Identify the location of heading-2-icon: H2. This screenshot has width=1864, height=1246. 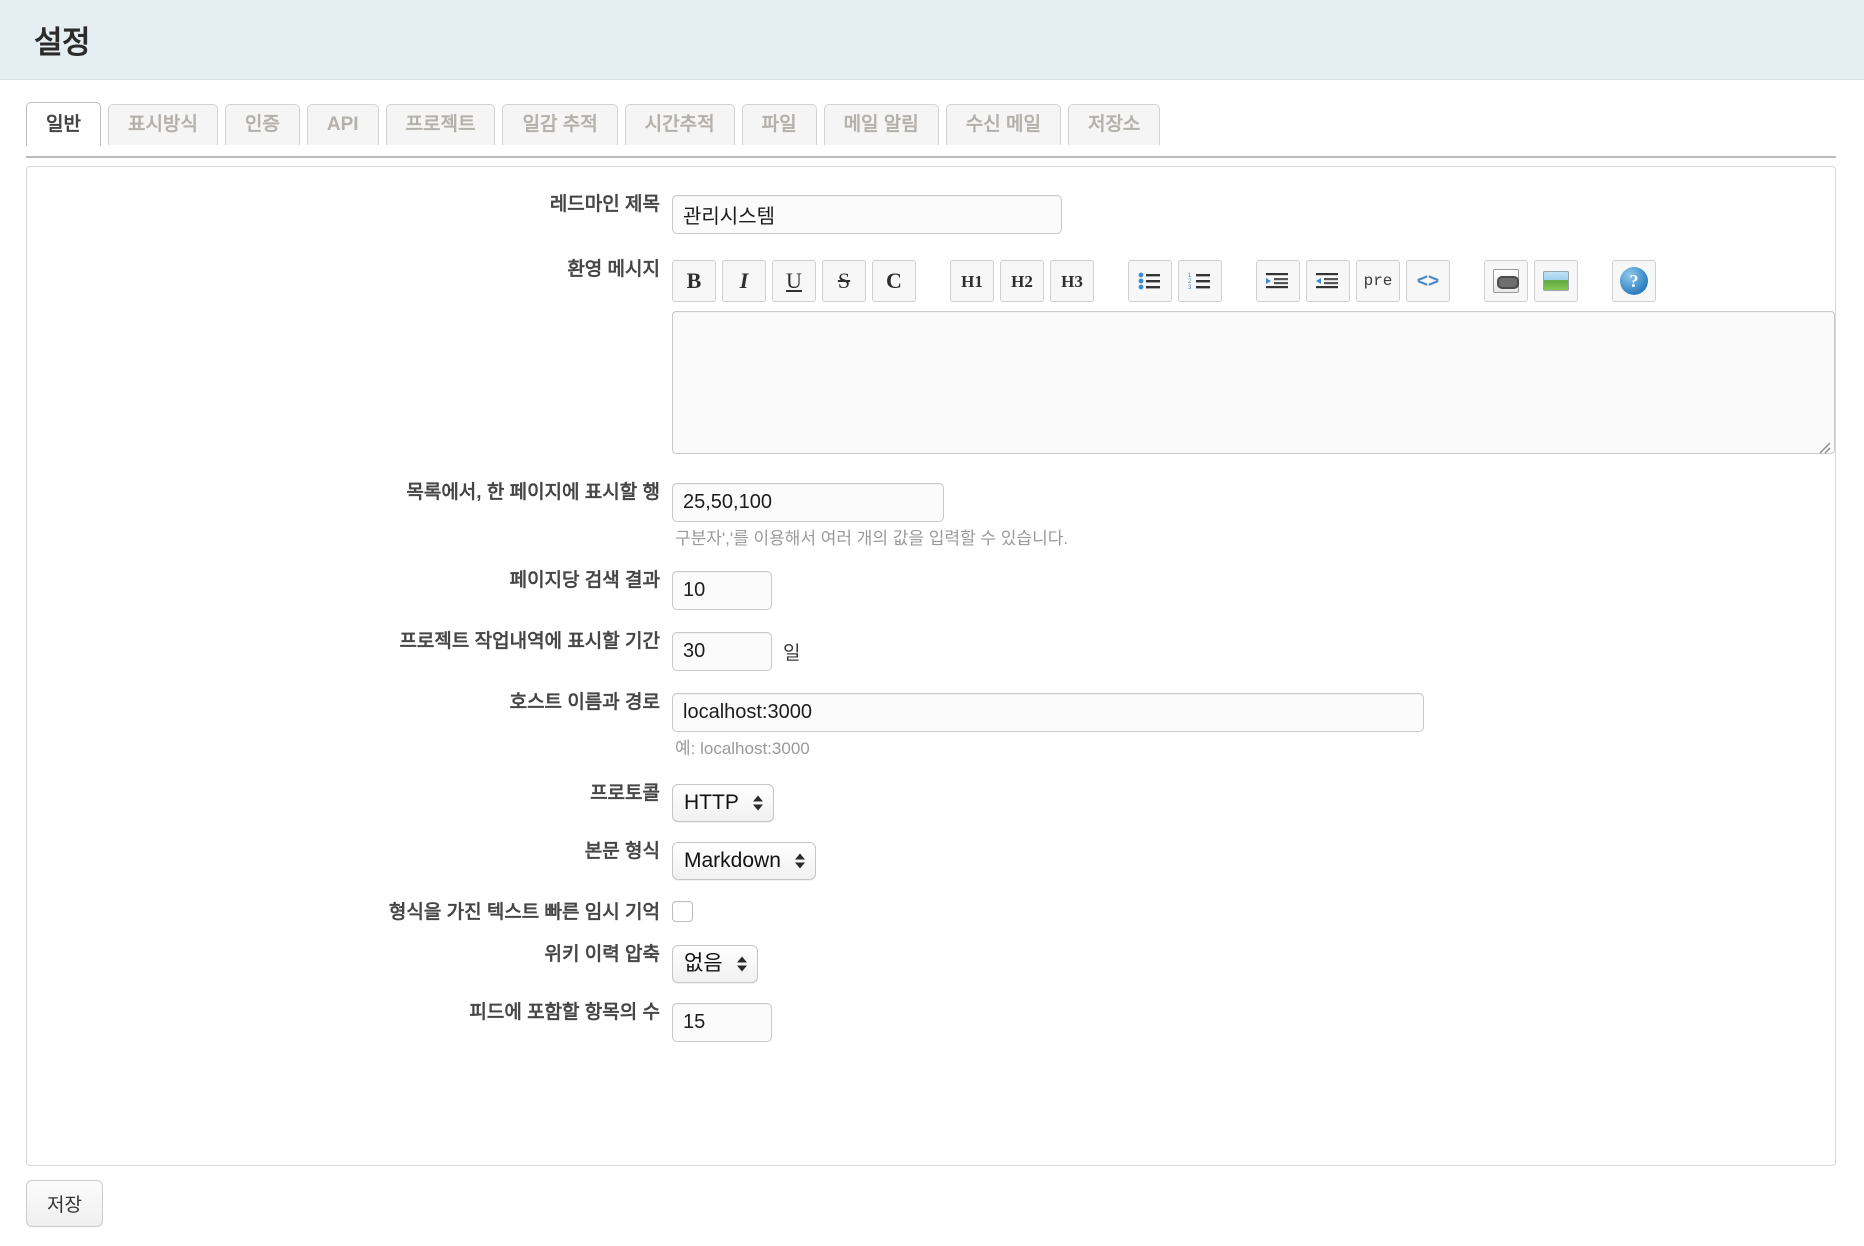
(1022, 281).